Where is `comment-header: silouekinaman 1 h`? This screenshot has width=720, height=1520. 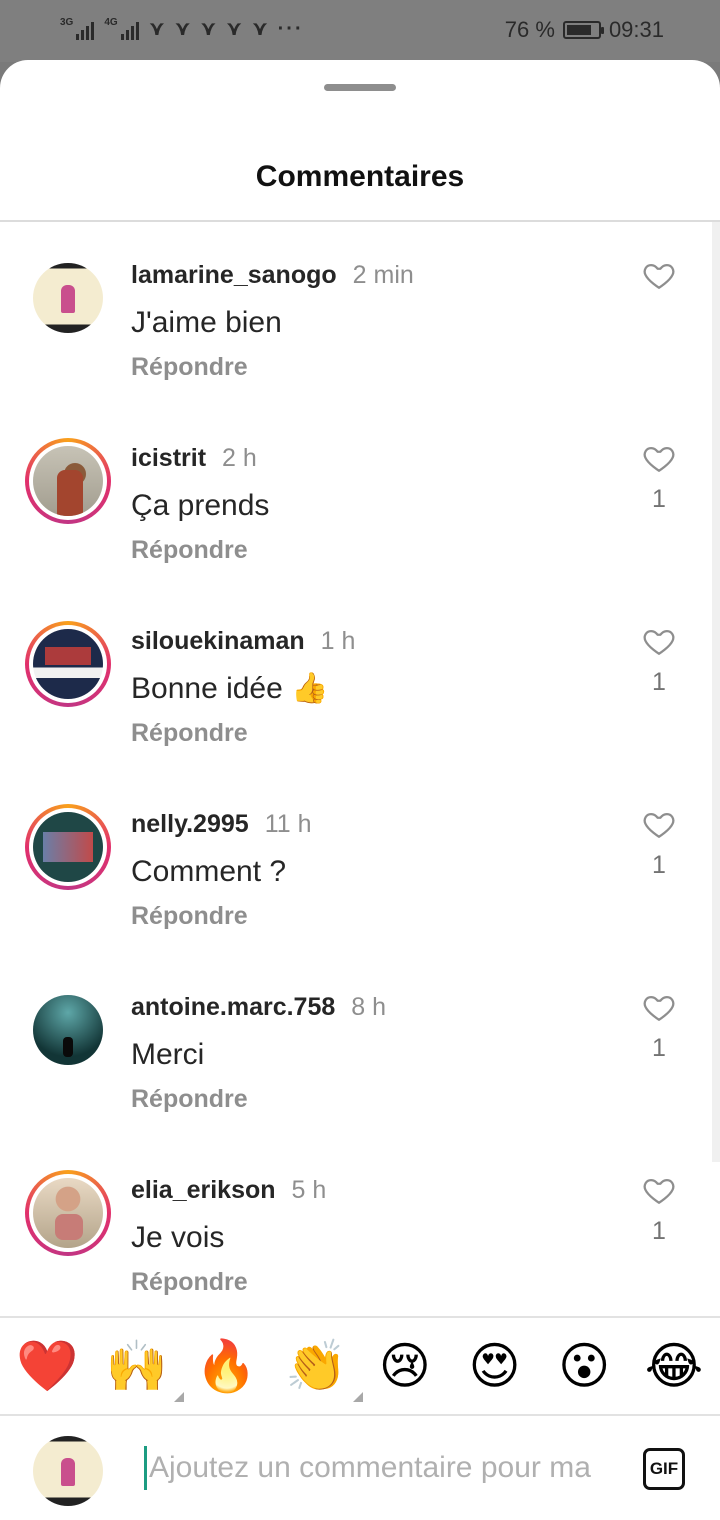
comment-header: silouekinaman 1 h is located at coordinates (371, 641).